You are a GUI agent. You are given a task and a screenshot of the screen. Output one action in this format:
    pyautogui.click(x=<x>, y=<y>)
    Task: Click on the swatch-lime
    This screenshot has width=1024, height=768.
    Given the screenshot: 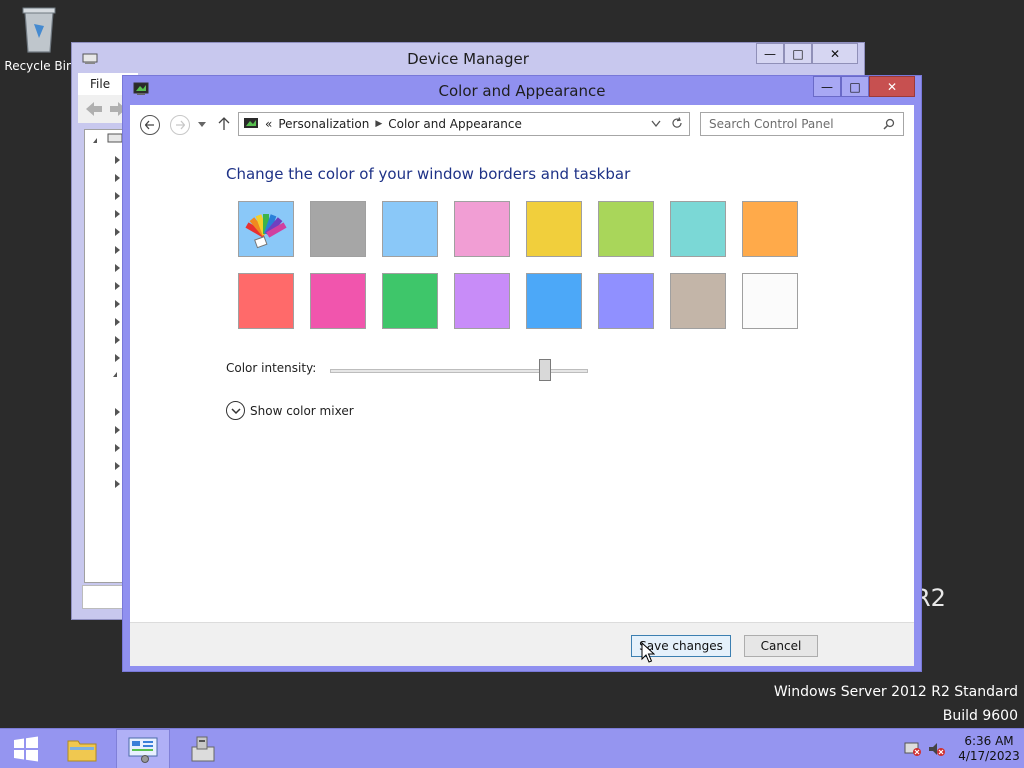 What is the action you would take?
    pyautogui.click(x=626, y=229)
    